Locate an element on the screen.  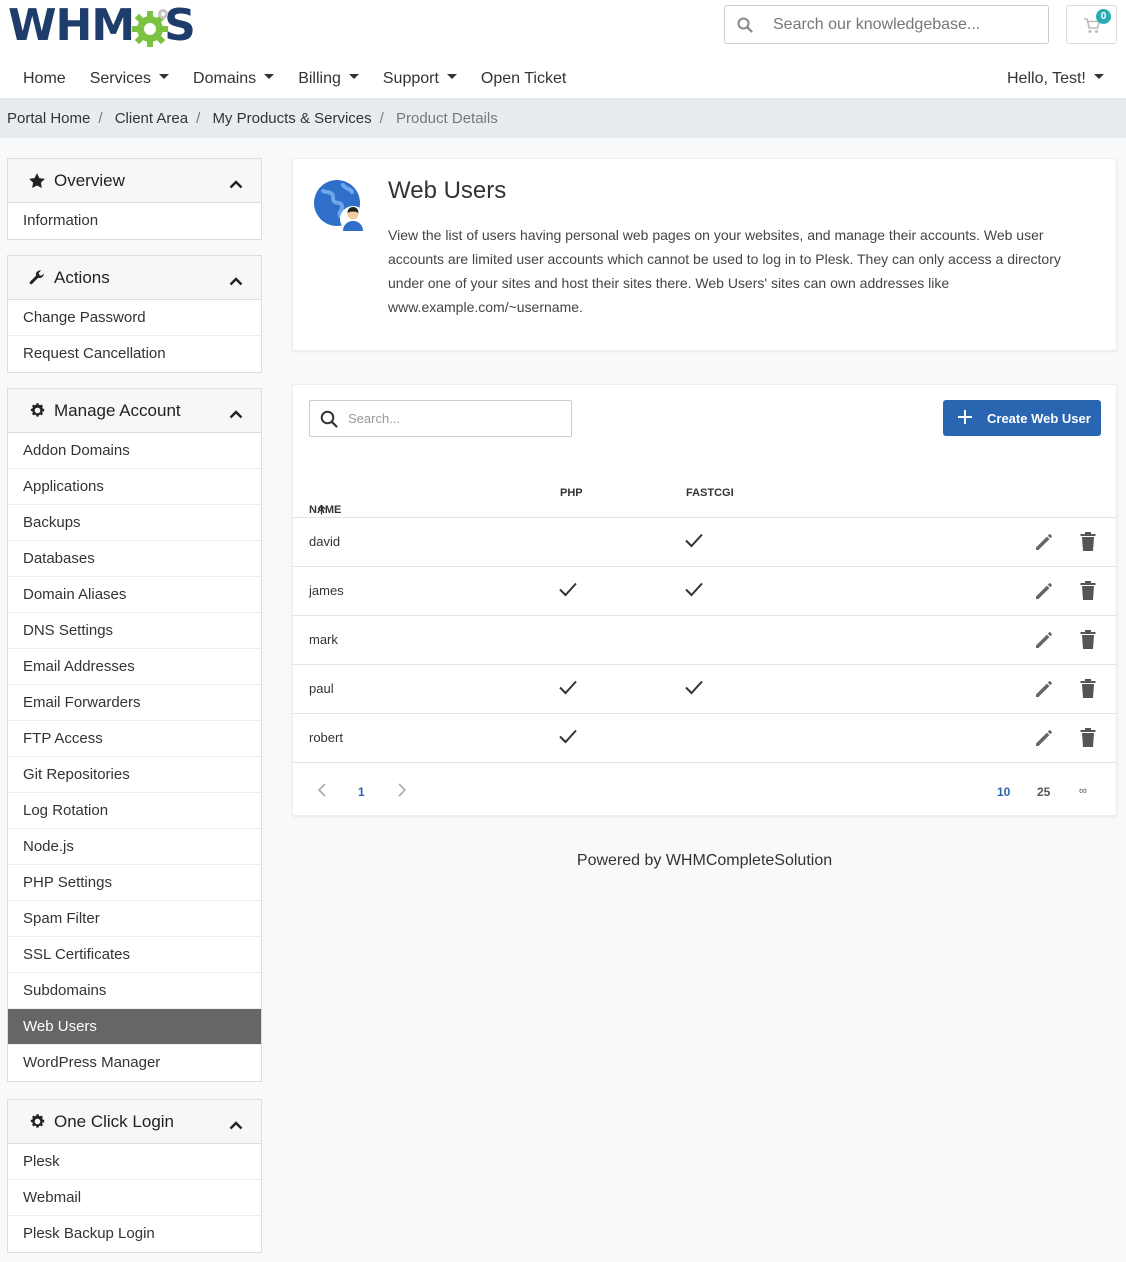
sidebar-item-information: Information is located at coordinates (134, 221).